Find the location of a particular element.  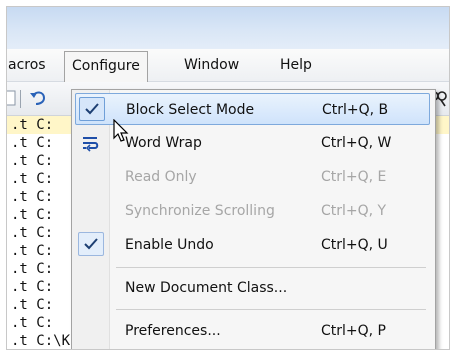

menu-macros: acros is located at coordinates (30, 65).